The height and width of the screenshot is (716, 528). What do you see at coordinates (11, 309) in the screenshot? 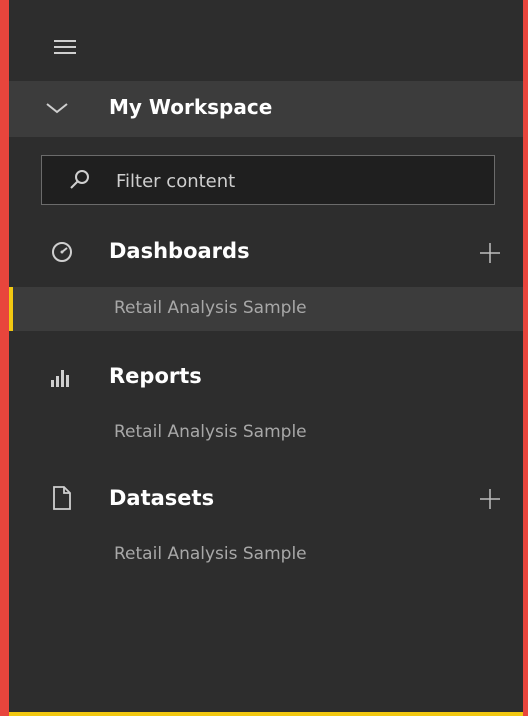
I see `active-indicator` at bounding box center [11, 309].